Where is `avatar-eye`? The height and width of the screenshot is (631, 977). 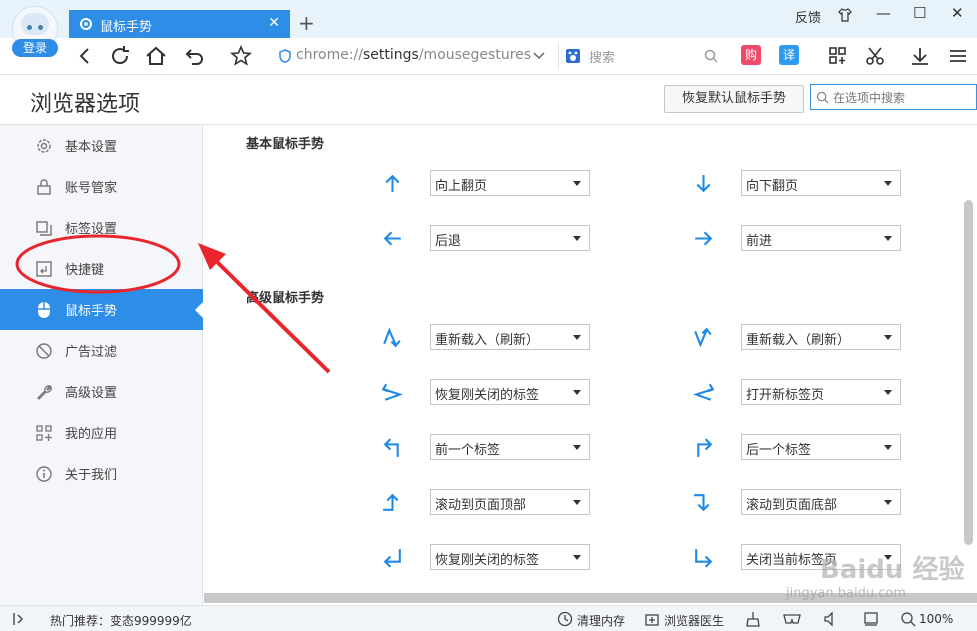 avatar-eye is located at coordinates (40, 27).